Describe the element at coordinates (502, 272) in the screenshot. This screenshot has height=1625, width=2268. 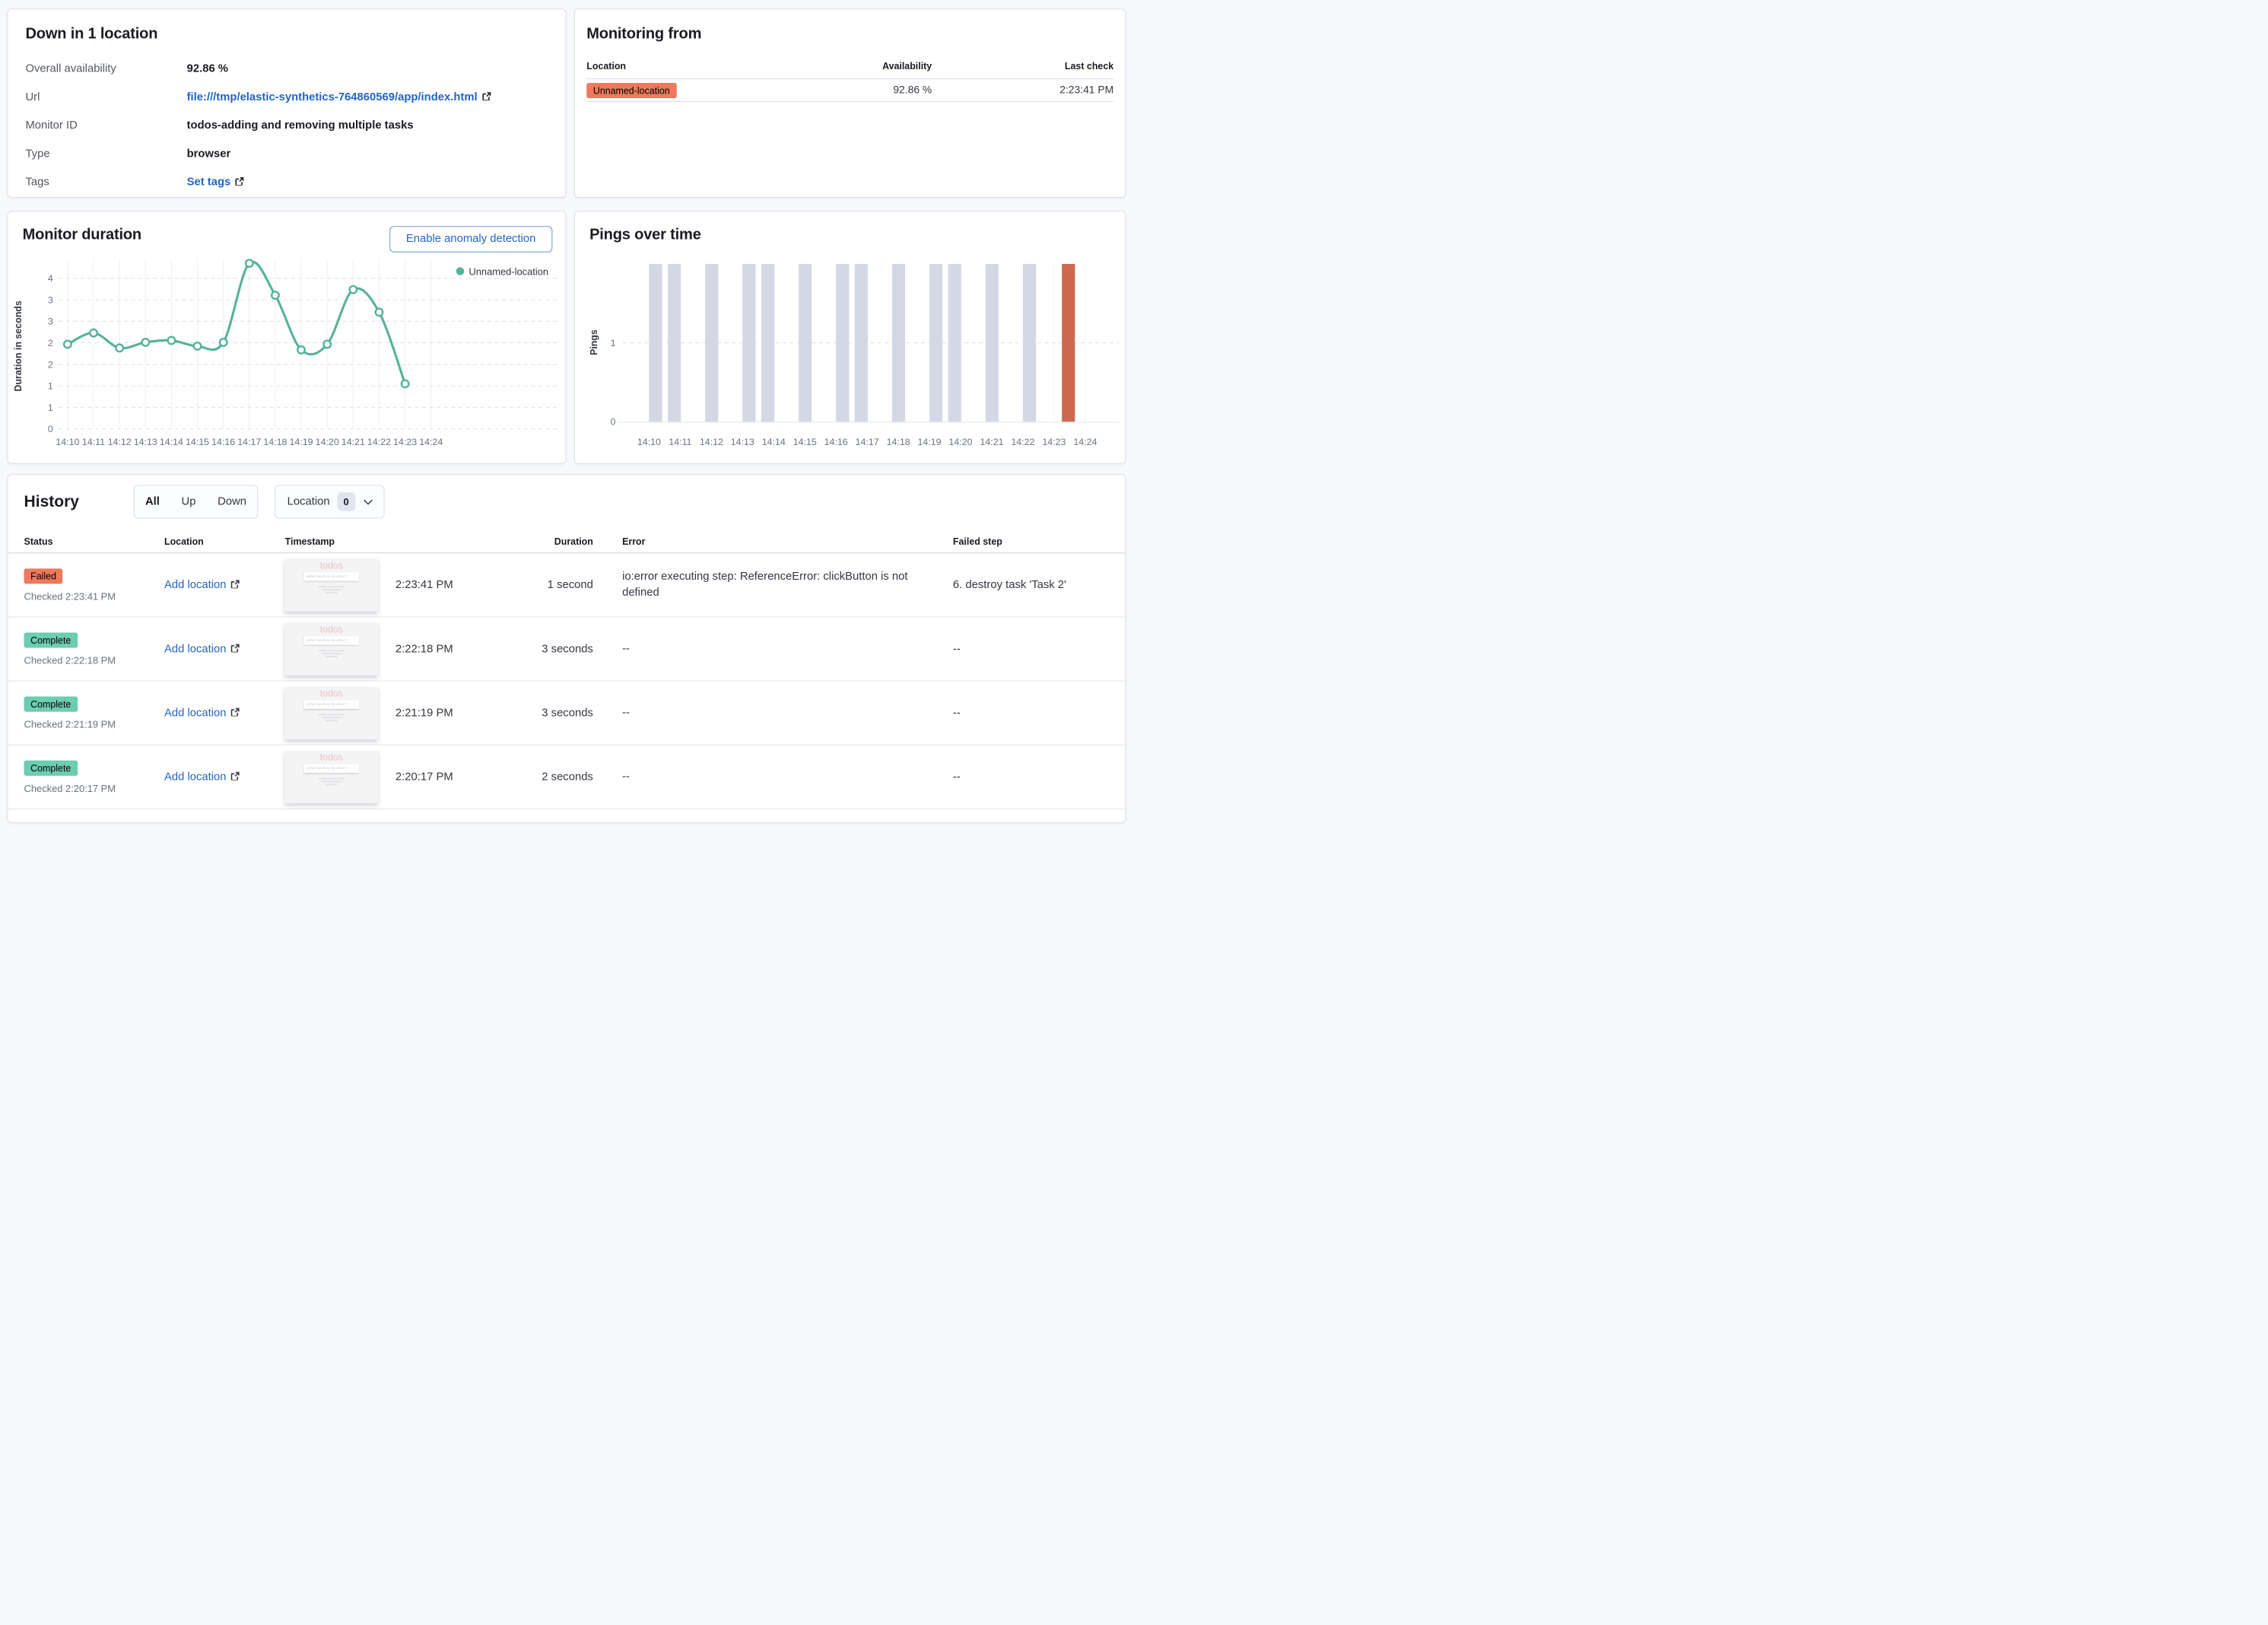
I see `chart-legend: Unnamed-location` at that location.